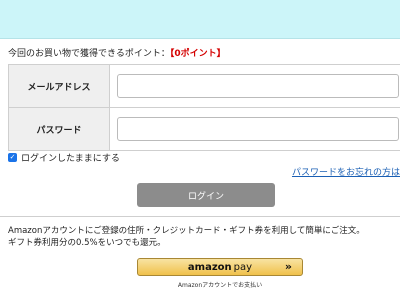  I want to click on points-value: 【0ポイント】, so click(197, 54).